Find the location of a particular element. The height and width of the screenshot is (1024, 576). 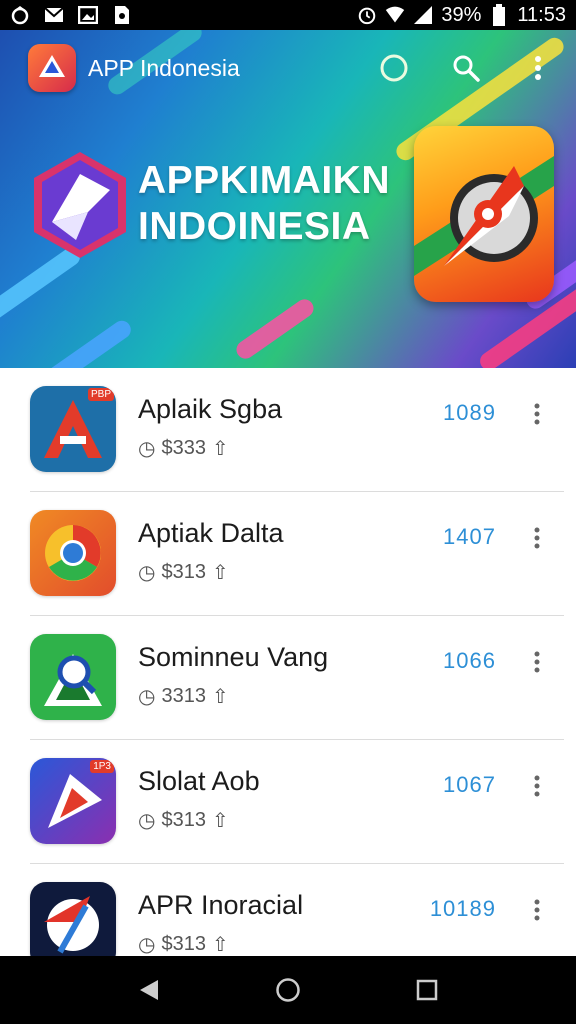

list-item: APR Inoracial ◷ $313 ⇧ 10189 is located at coordinates (288, 910).